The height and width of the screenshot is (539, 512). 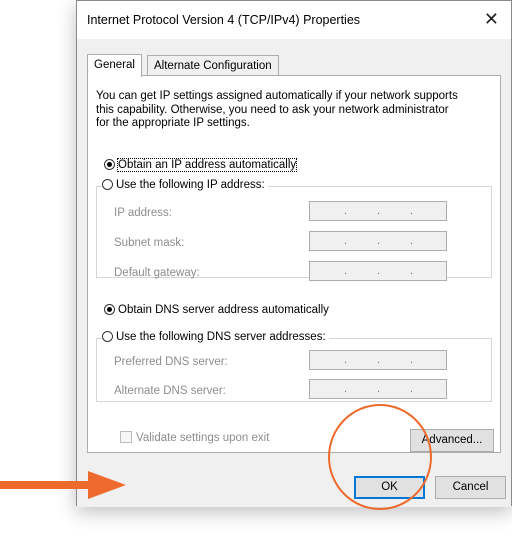 I want to click on ip-auto-label: Obtain an IP address automatically, so click(x=207, y=165).